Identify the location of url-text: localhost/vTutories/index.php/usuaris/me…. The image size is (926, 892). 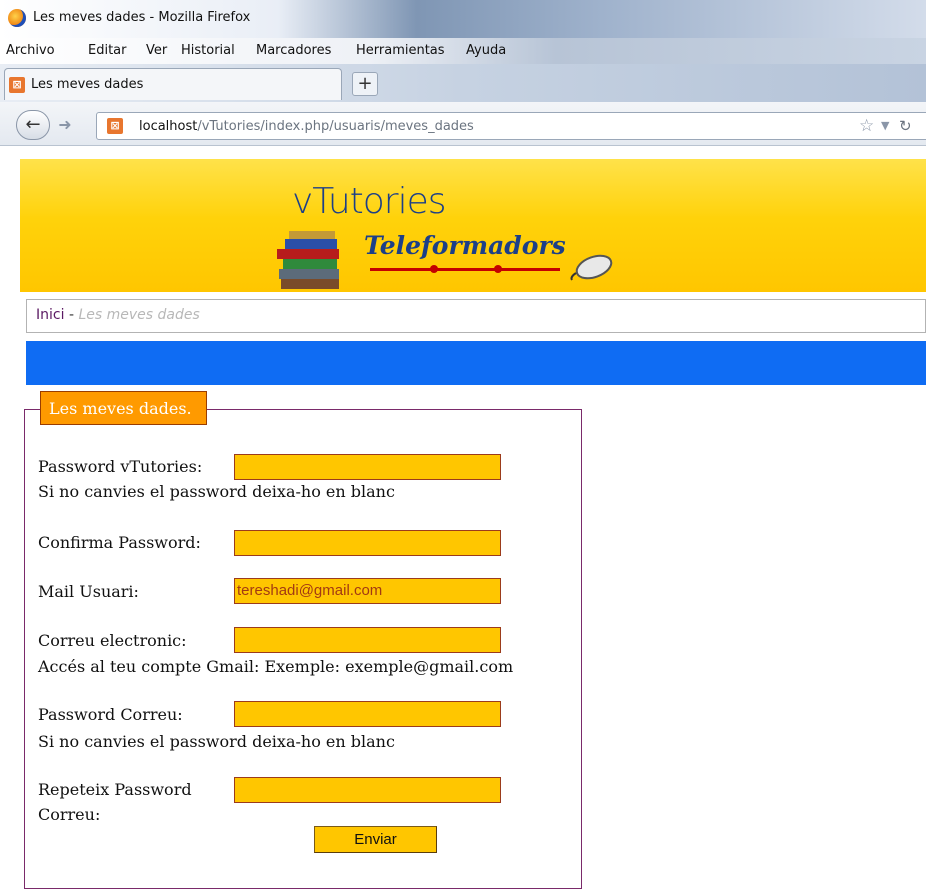
(306, 126).